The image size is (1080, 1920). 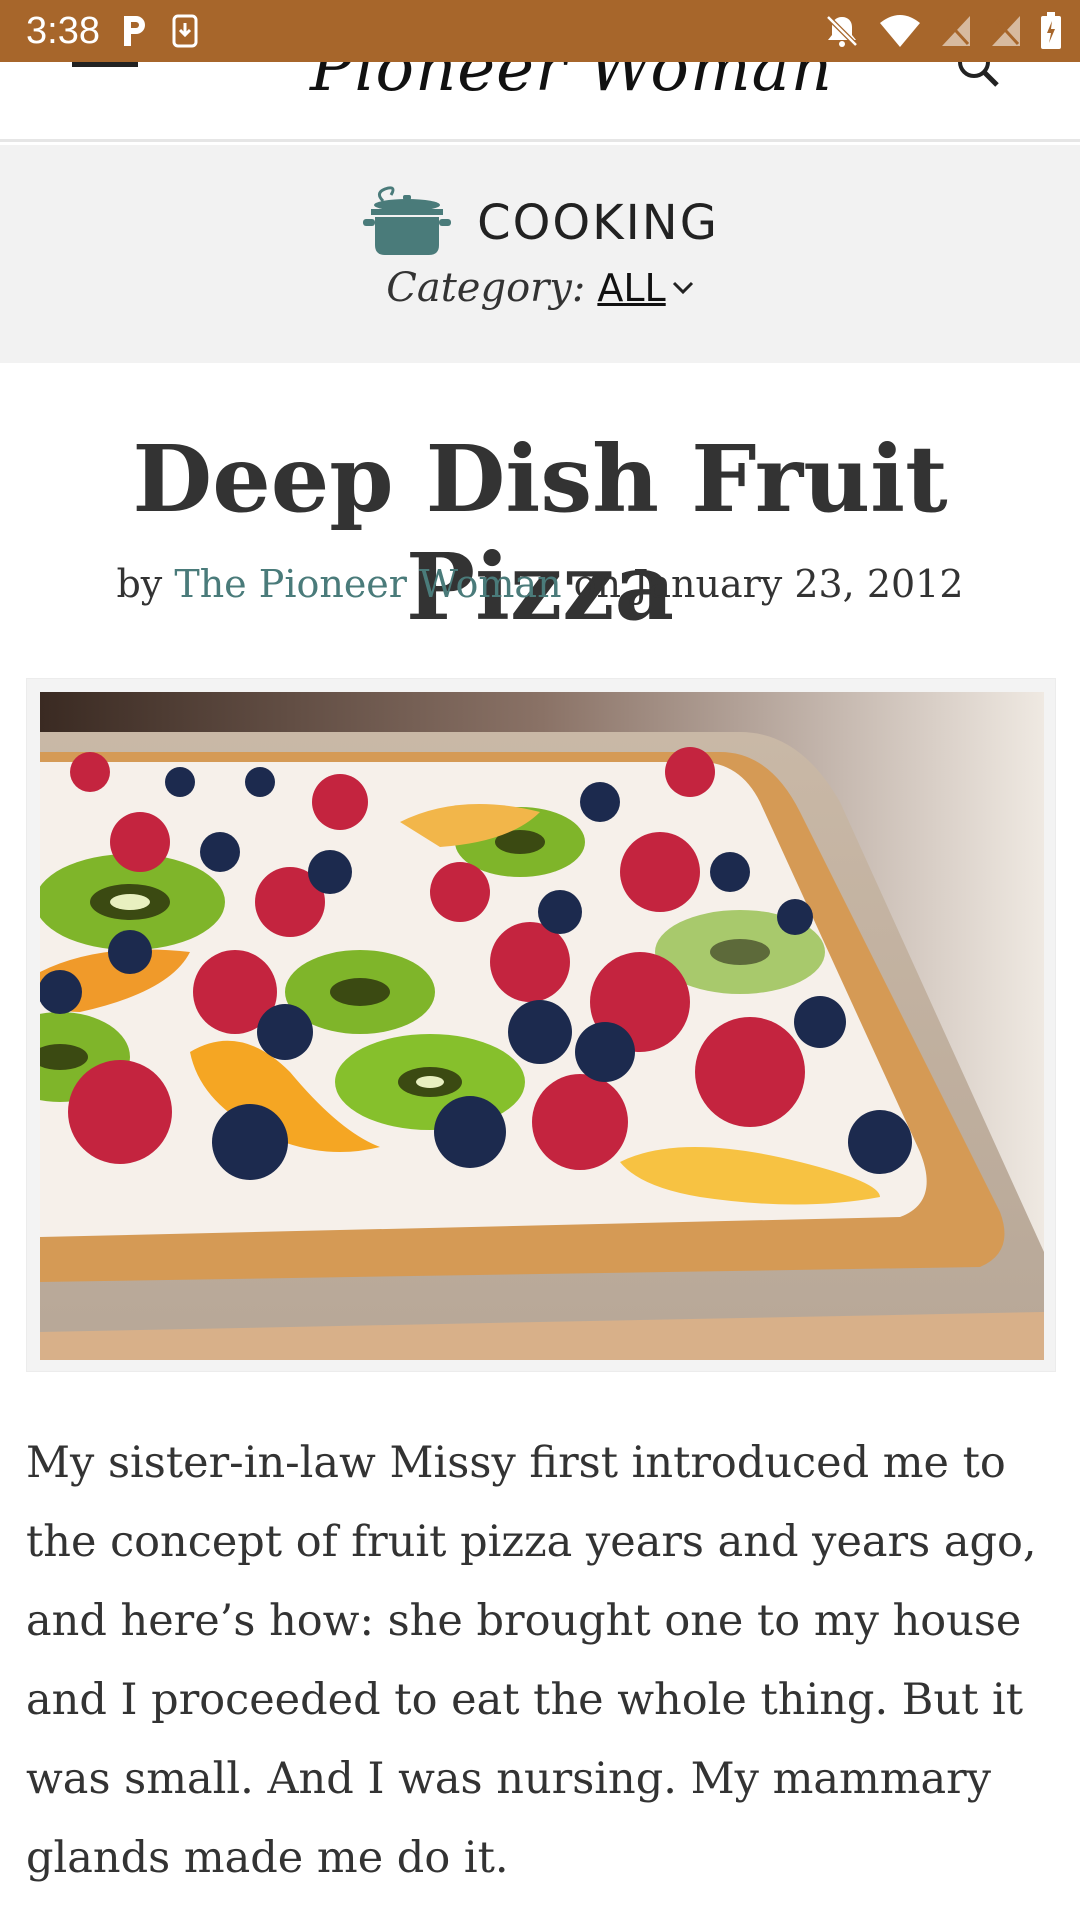 I want to click on category-value: ALL, so click(x=631, y=288).